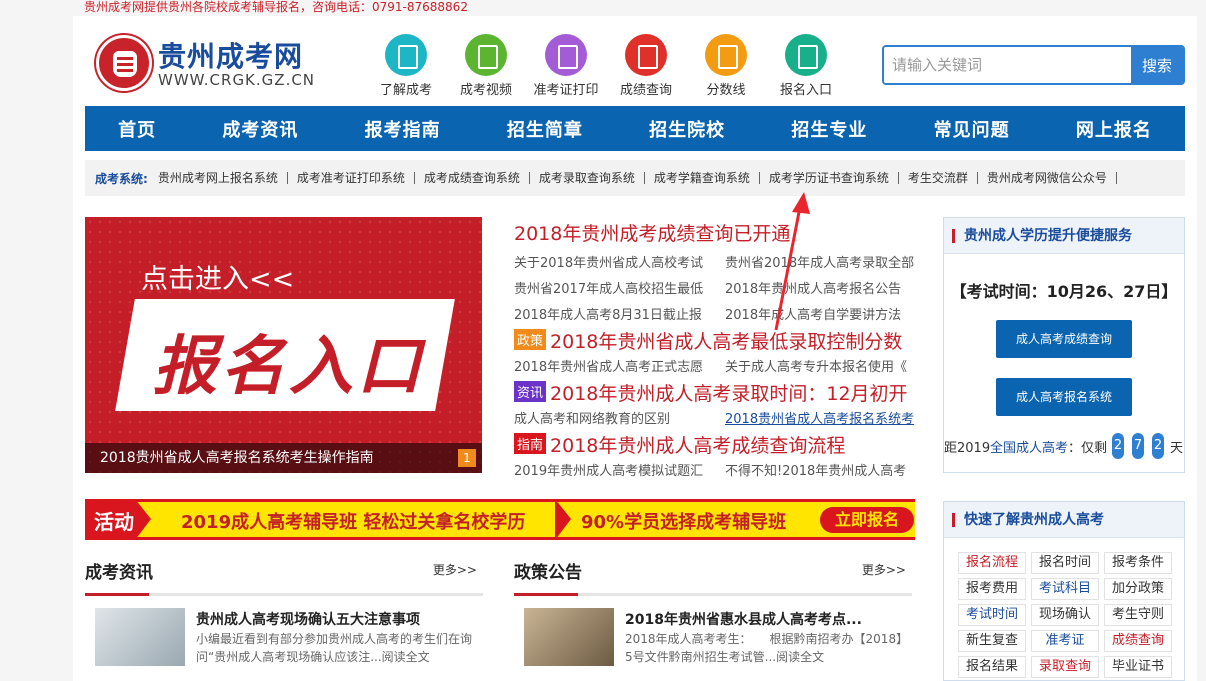 This screenshot has width=1206, height=681. What do you see at coordinates (992, 667) in the screenshot?
I see `quick-info-item: 报名结果` at bounding box center [992, 667].